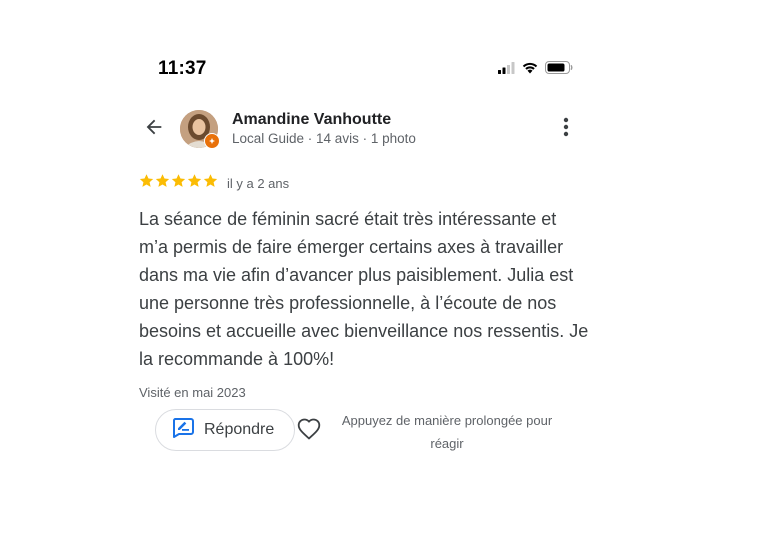 The height and width of the screenshot is (539, 768). Describe the element at coordinates (212, 141) in the screenshot. I see `local-guide-badge-icon` at that location.